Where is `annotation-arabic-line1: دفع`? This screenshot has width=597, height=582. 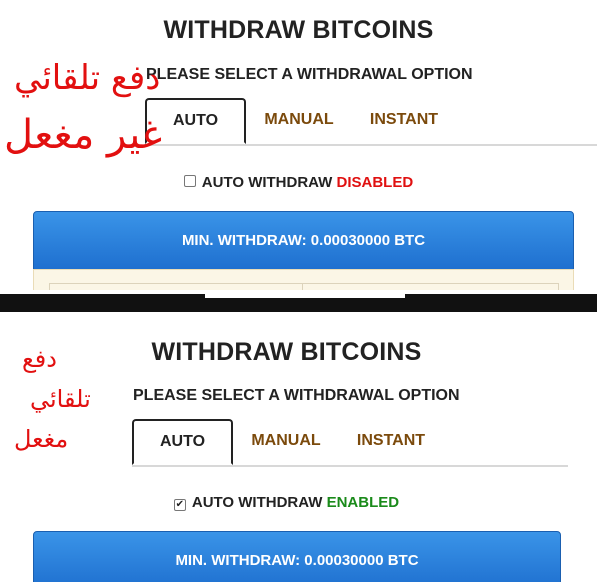
annotation-arabic-line1: دفع is located at coordinates (39, 359).